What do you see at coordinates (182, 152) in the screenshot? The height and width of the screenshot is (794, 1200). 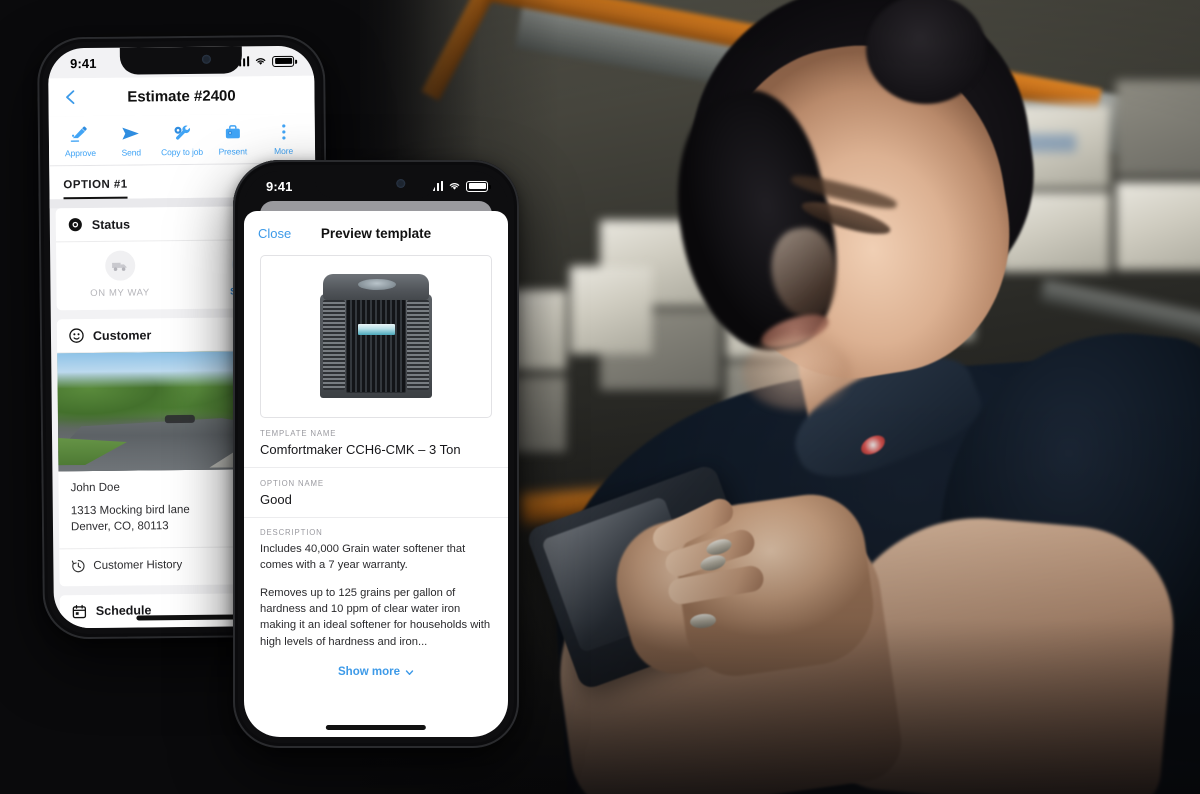 I see `toolbar-label-copy-to-job: Copy to job` at bounding box center [182, 152].